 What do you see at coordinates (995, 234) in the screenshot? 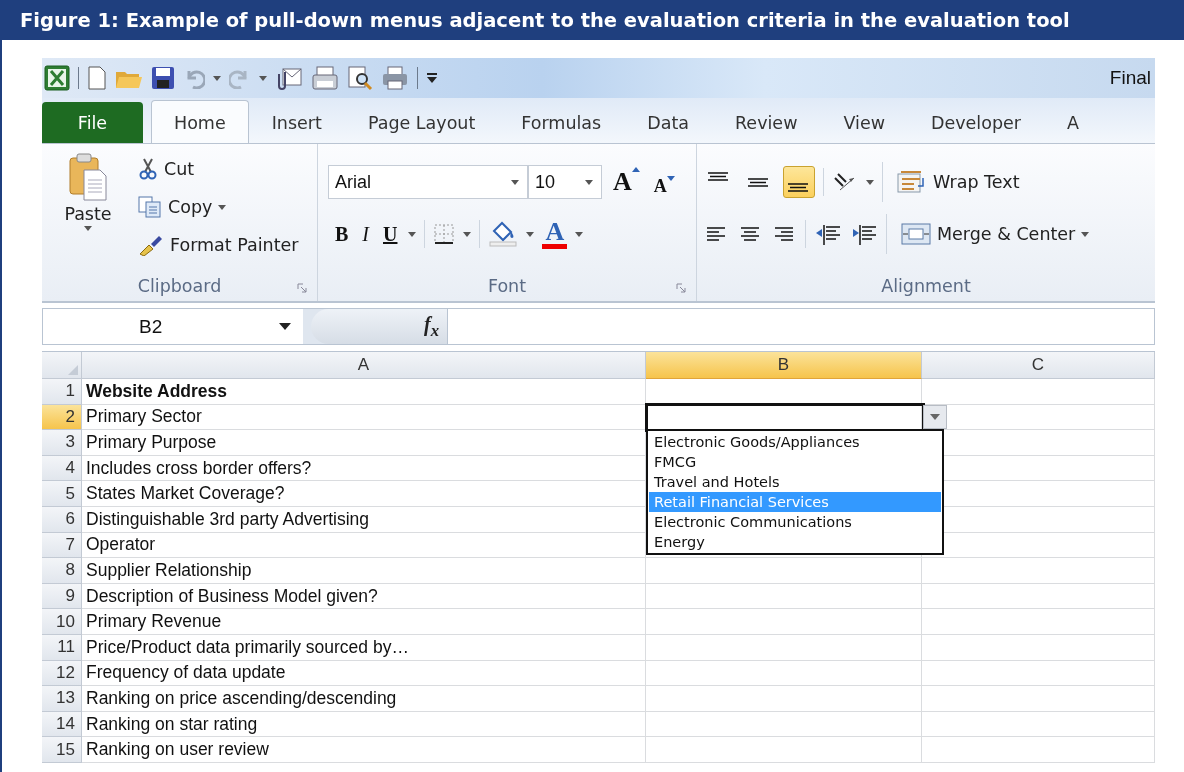
I see `merge-center-button: Merge & Center` at bounding box center [995, 234].